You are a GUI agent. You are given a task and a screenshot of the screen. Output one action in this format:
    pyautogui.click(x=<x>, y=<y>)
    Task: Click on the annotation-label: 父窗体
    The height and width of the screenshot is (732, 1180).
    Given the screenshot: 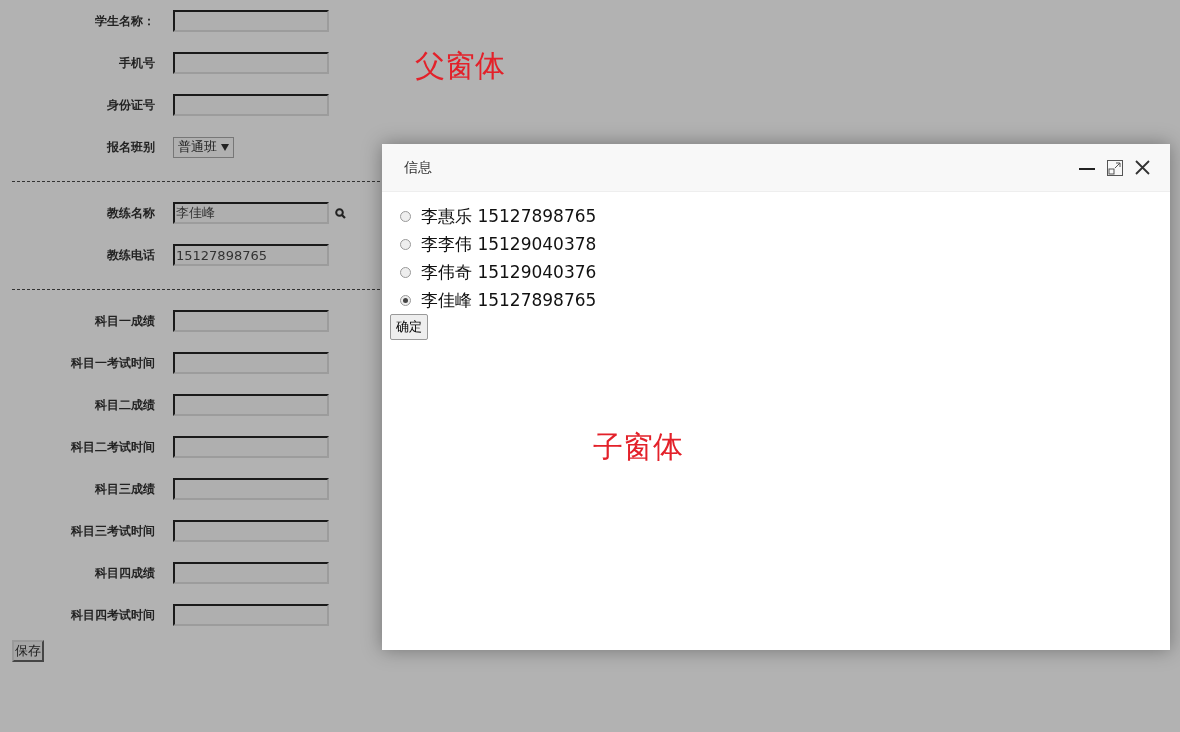 What is the action you would take?
    pyautogui.click(x=460, y=66)
    